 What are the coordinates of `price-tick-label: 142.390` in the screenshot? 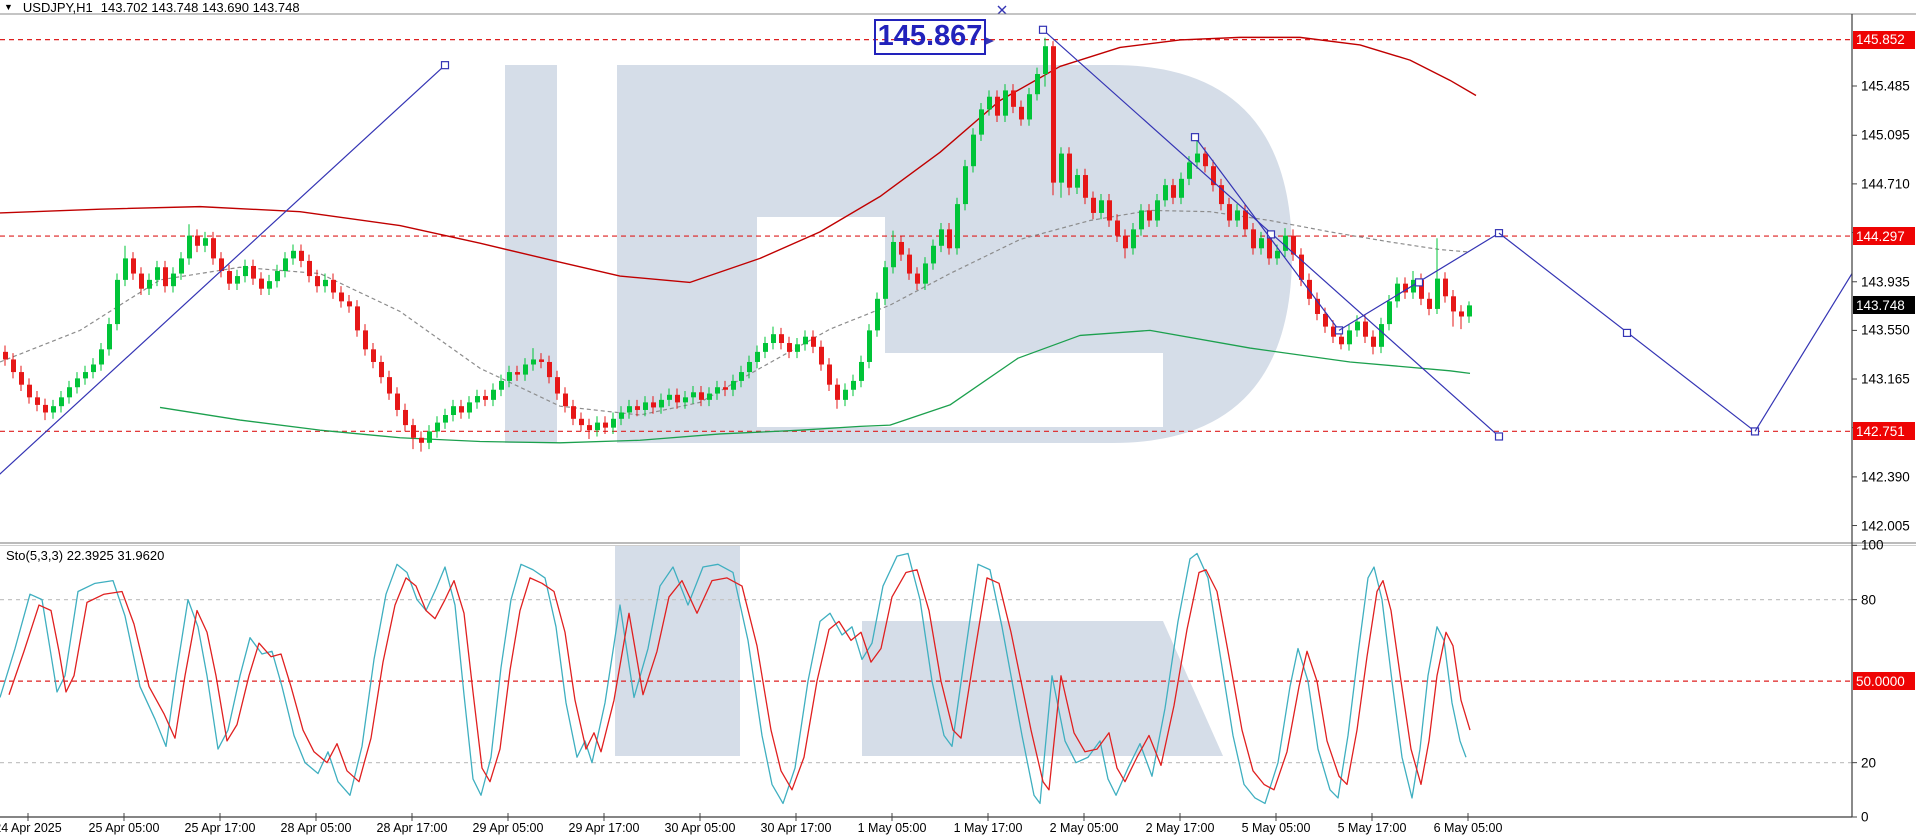 It's located at (1885, 477).